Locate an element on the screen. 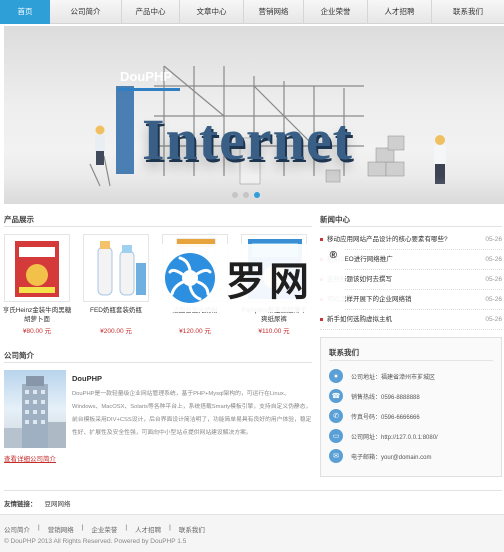  contact-web-text: 公司网址：http://127.0.0.1:8080/ is located at coordinates (394, 436).